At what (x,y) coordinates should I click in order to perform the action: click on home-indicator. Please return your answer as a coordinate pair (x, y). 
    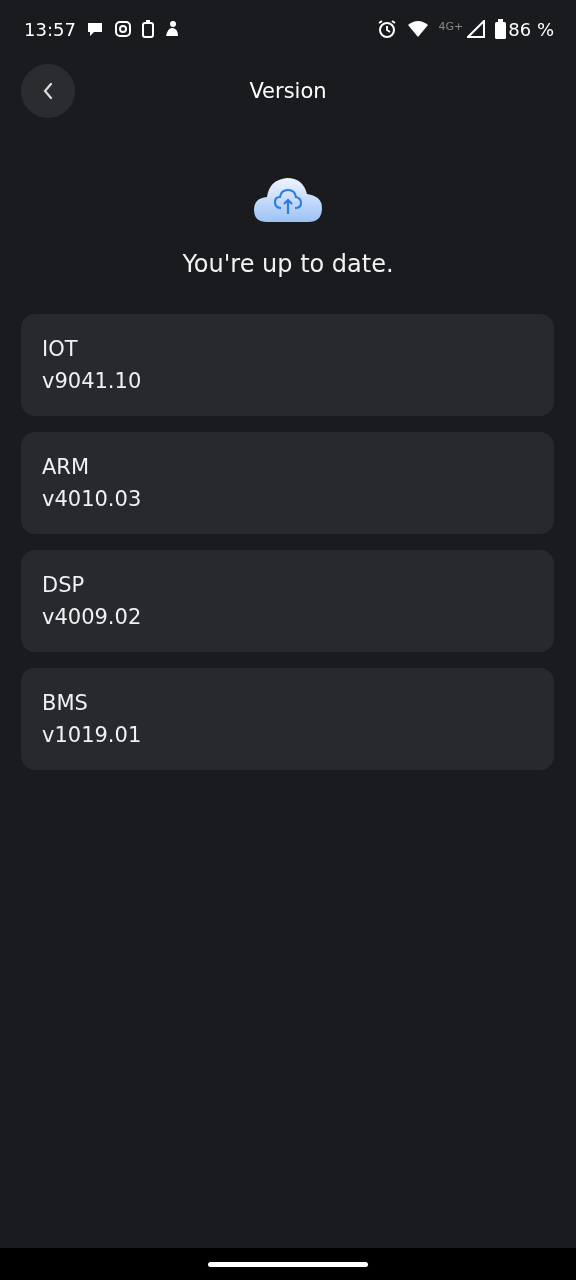
    Looking at the image, I should click on (288, 1264).